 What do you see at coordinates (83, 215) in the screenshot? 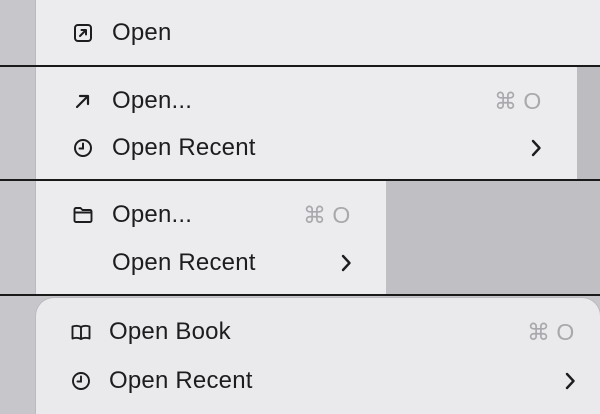
I see `folder-icon` at bounding box center [83, 215].